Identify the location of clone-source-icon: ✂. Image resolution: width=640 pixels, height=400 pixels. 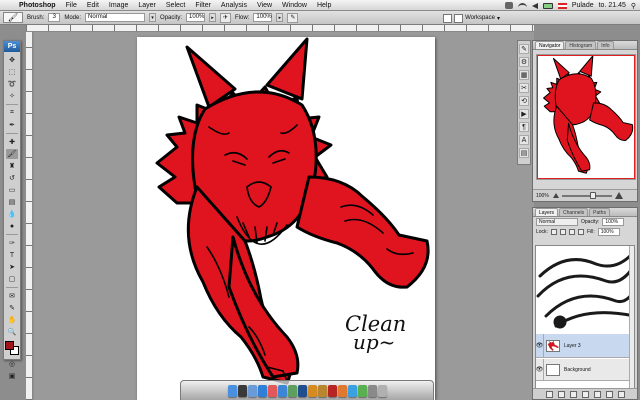
(524, 88).